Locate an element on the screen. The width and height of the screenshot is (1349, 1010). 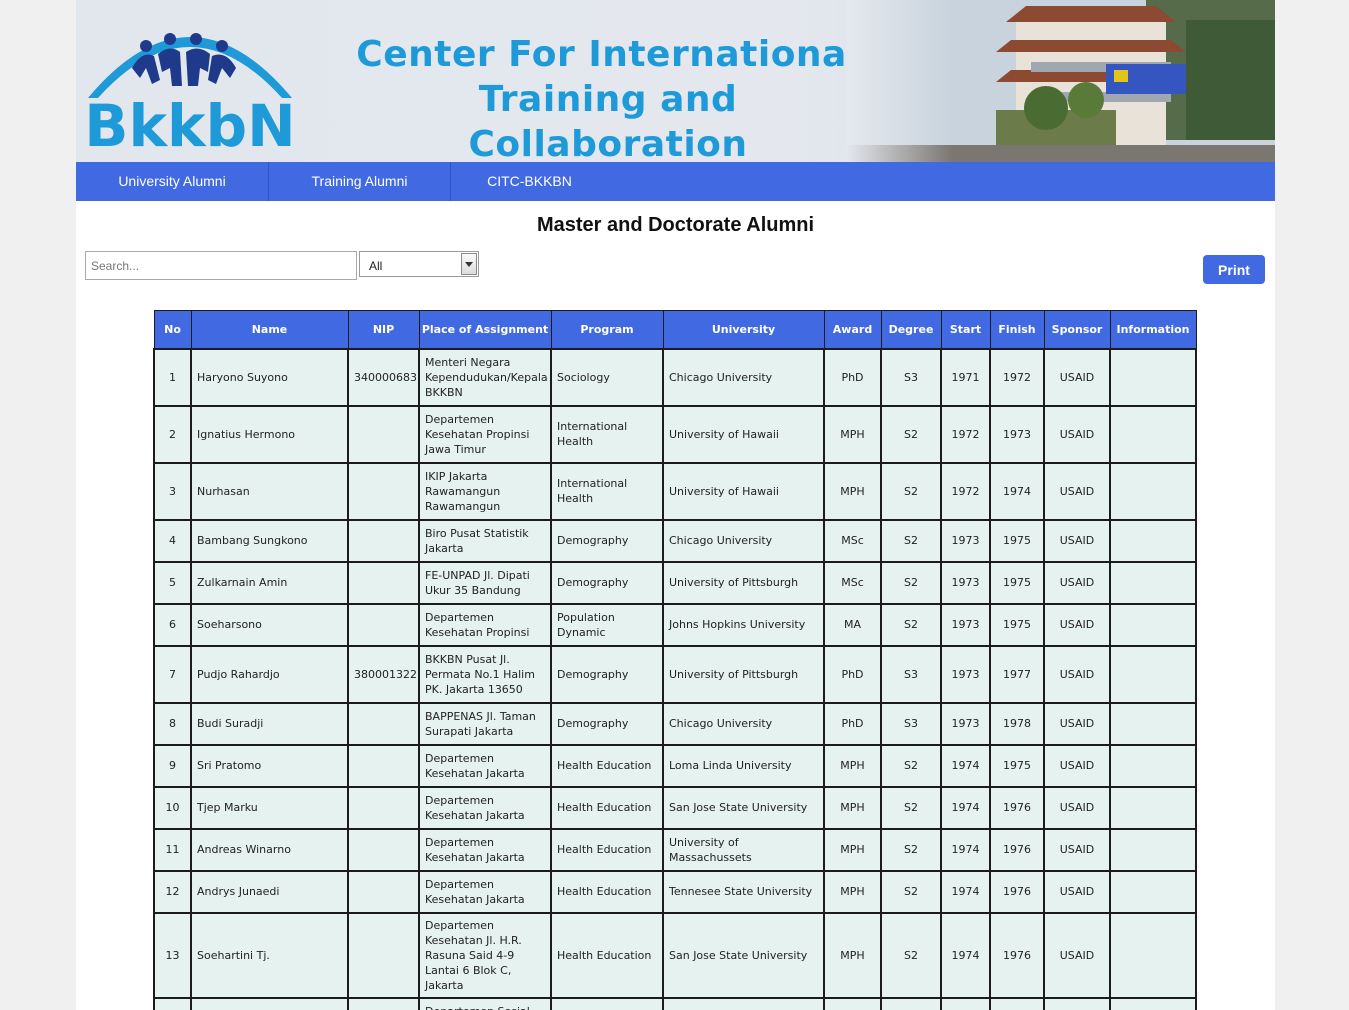
nav-university-alumni: University Alumni is located at coordinates (172, 181).